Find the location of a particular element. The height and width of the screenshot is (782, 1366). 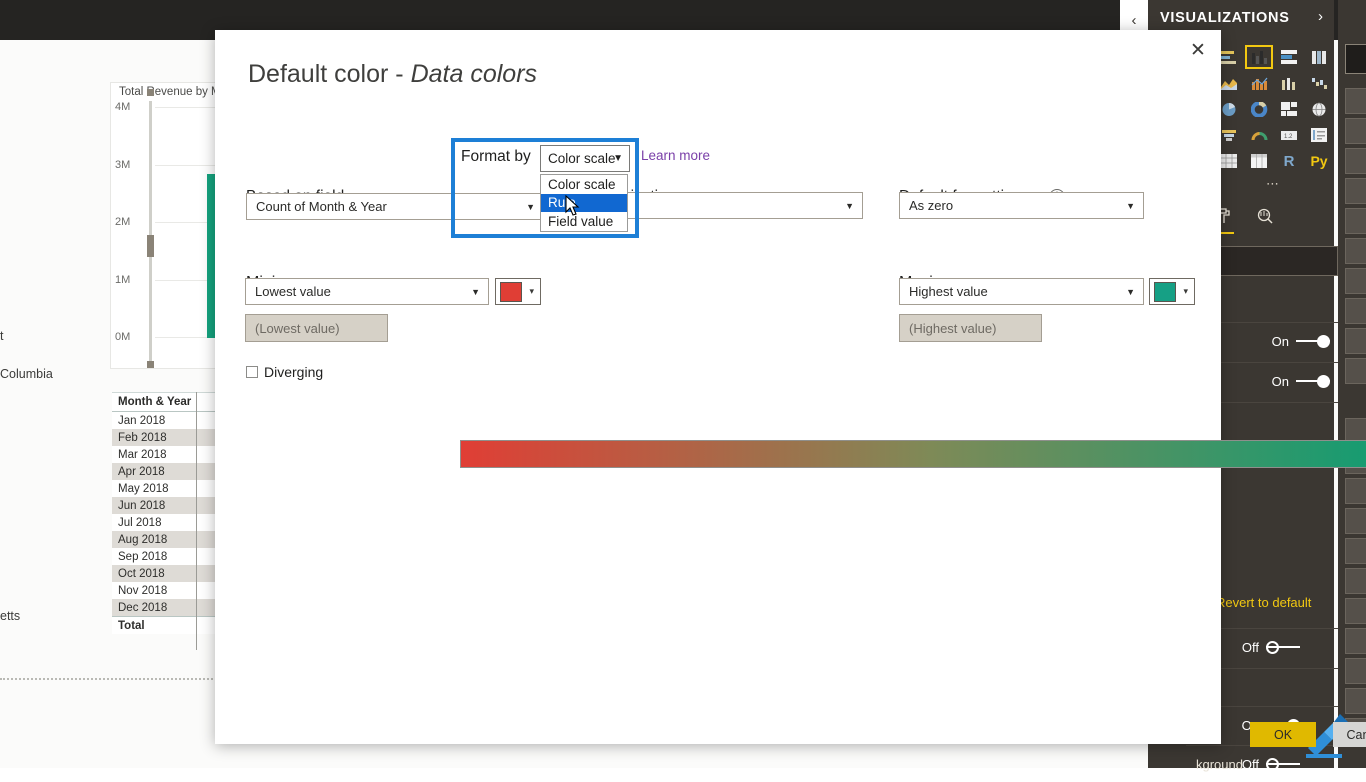

python-script-icon: Py is located at coordinates (1319, 161).